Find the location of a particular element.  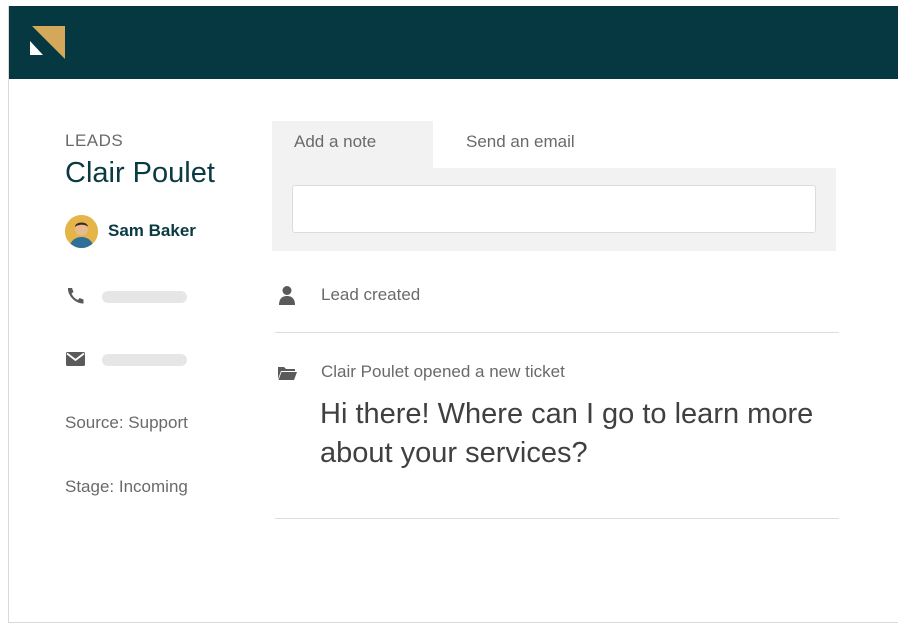

phone-icon is located at coordinates (75, 296).